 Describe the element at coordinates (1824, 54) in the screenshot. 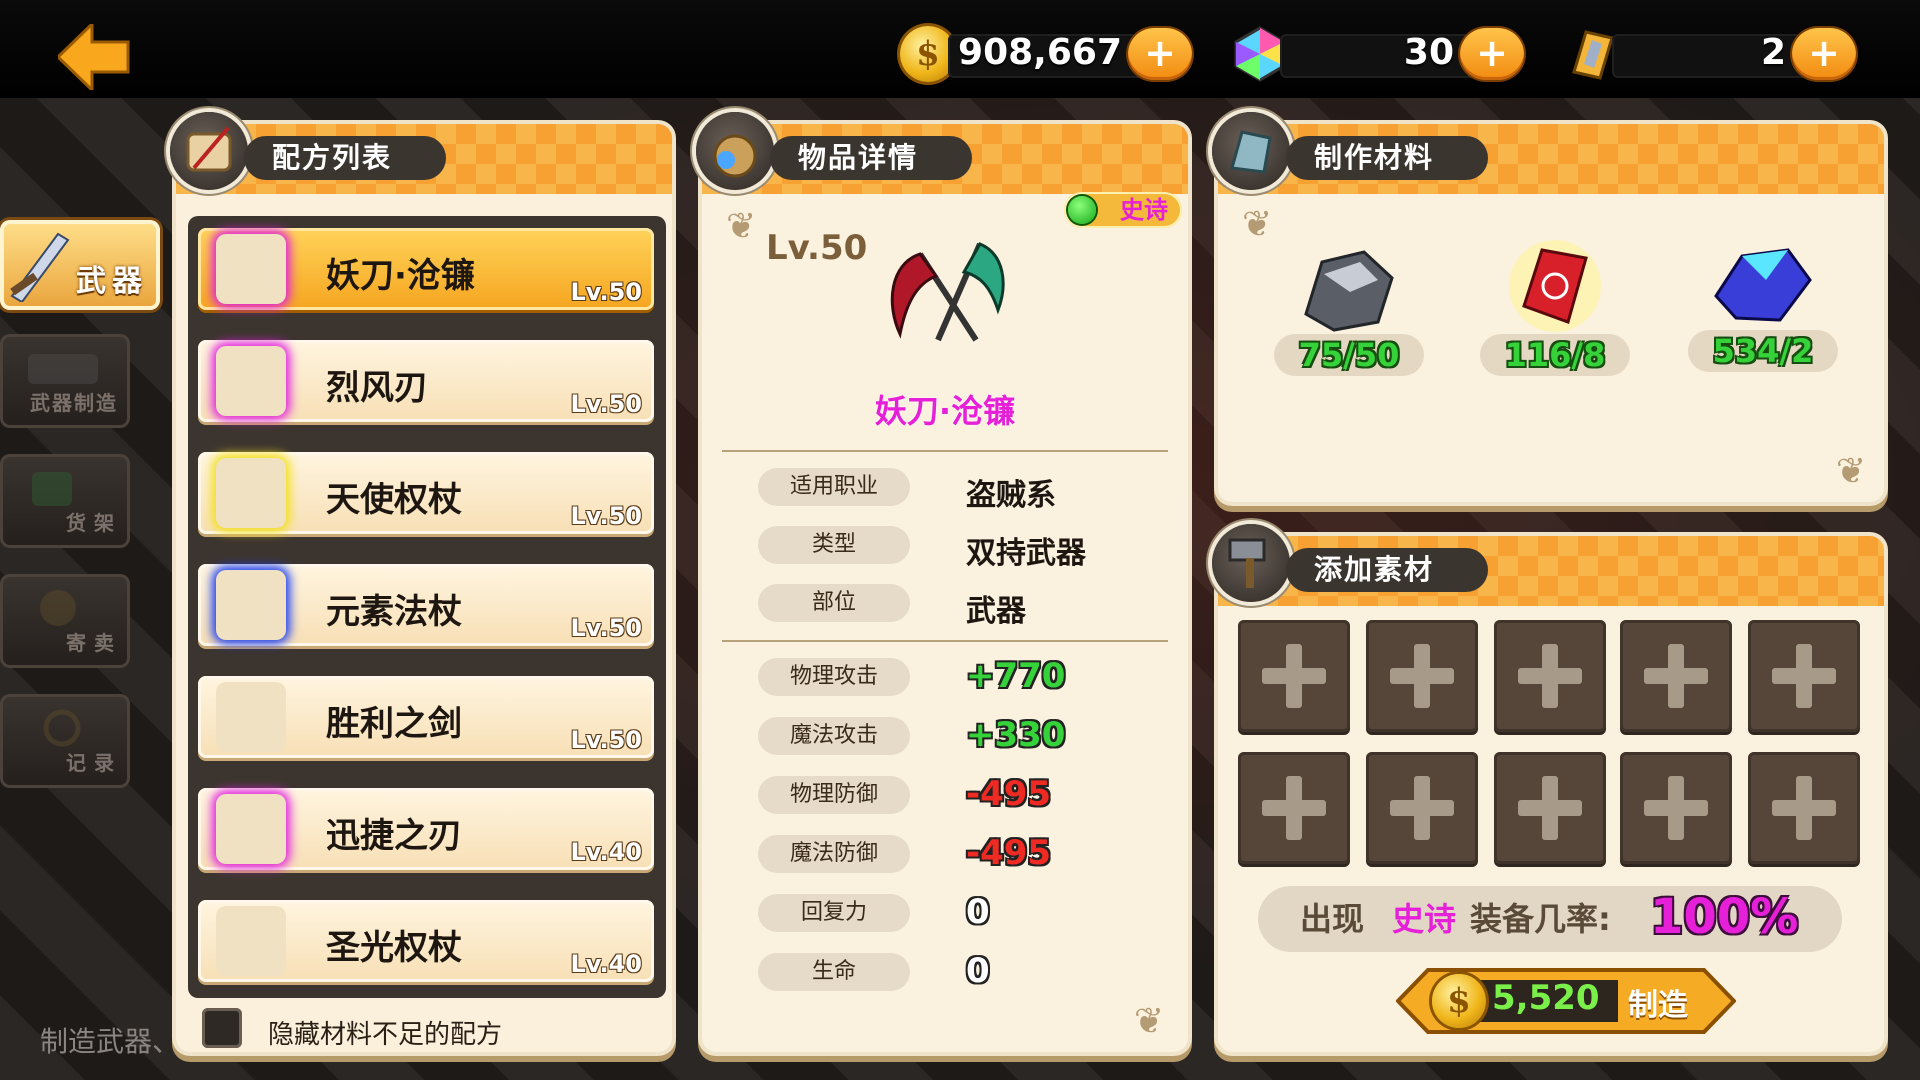

I see `add-tickets-button: +` at that location.